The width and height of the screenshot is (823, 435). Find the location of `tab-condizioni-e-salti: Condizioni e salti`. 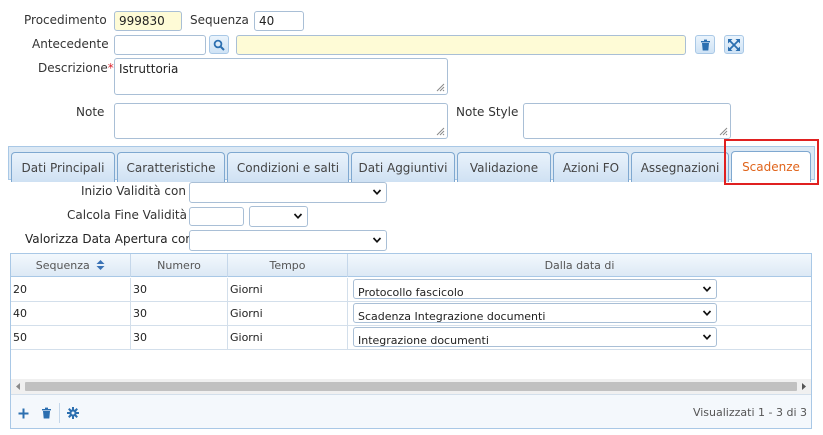

tab-condizioni-e-salti: Condizioni e salti is located at coordinates (288, 167).